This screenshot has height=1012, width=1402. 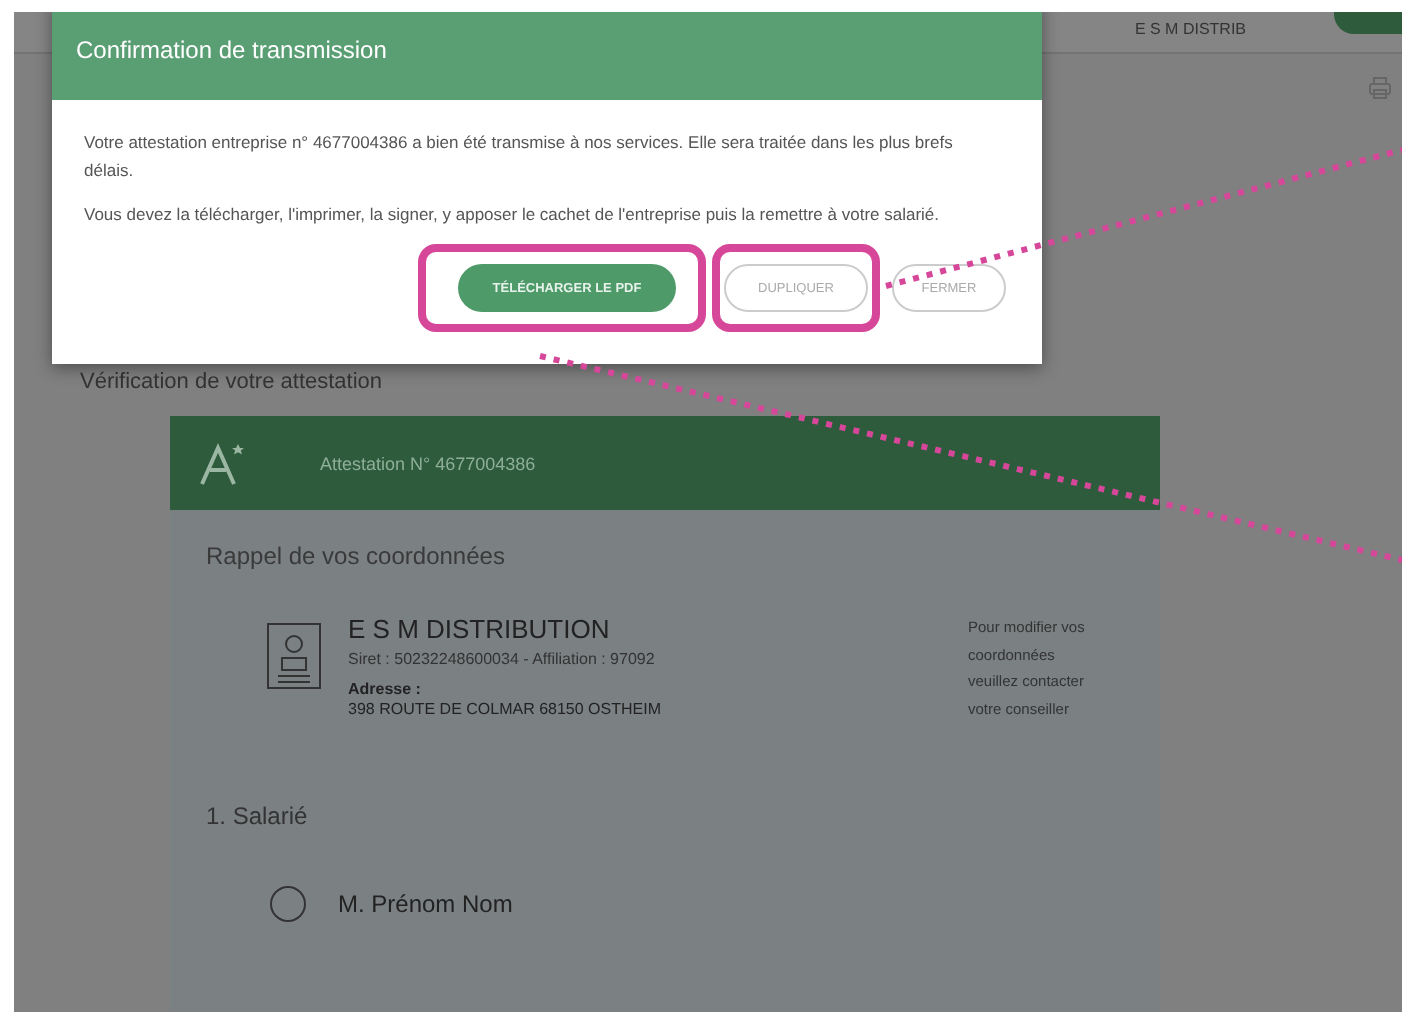 What do you see at coordinates (231, 50) in the screenshot?
I see `dialog-title: Confirmation de transmission` at bounding box center [231, 50].